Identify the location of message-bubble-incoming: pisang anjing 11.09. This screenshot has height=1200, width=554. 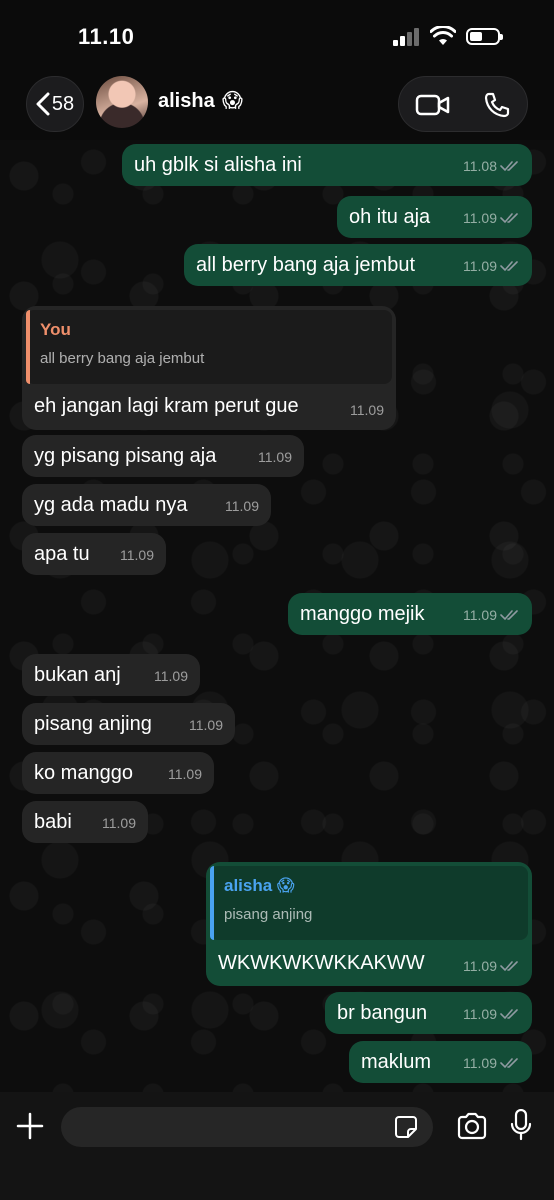
(128, 724).